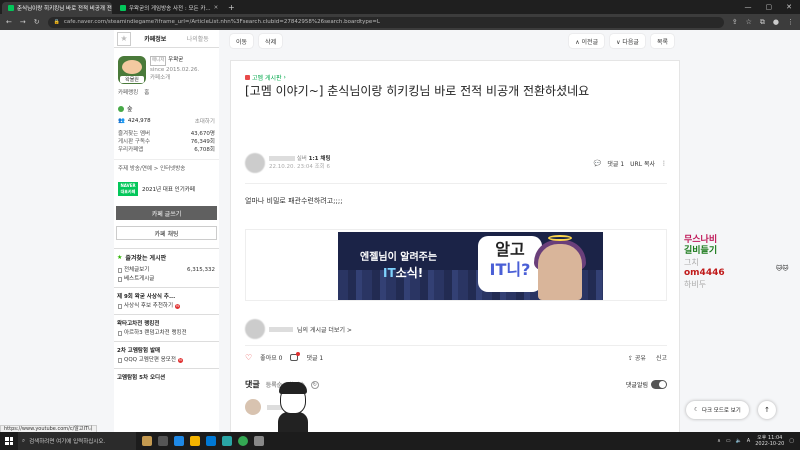 The width and height of the screenshot is (800, 450). I want to click on heart-icon: ♡, so click(248, 357).